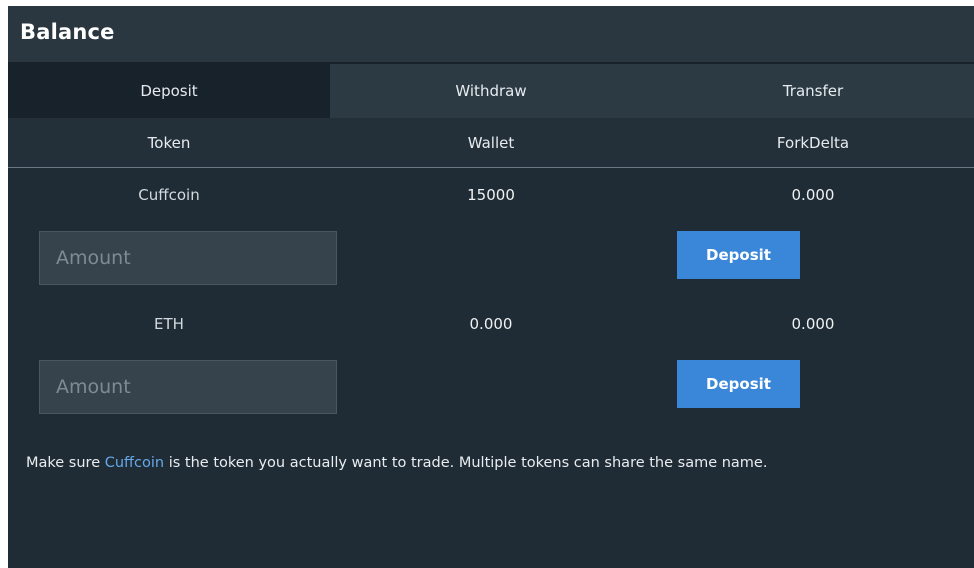 The width and height of the screenshot is (974, 568). What do you see at coordinates (491, 35) in the screenshot?
I see `panel-header: Balance` at bounding box center [491, 35].